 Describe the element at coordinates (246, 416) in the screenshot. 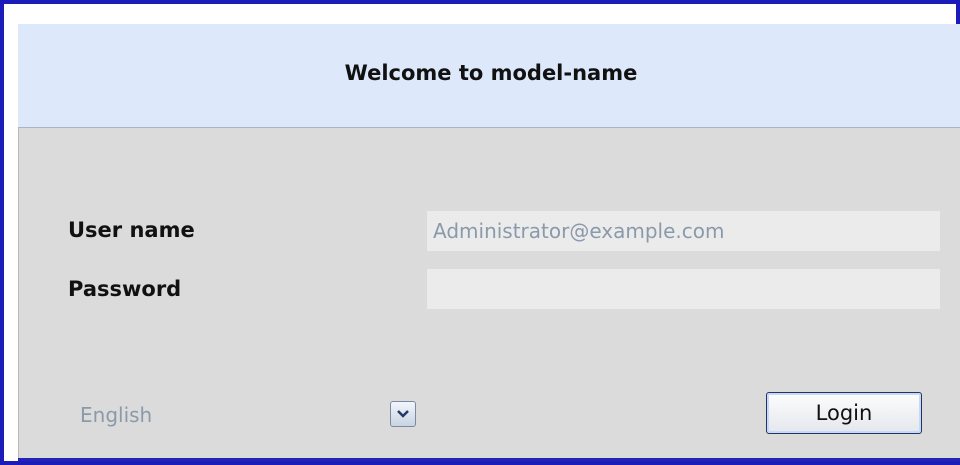

I see `language-select: English` at that location.